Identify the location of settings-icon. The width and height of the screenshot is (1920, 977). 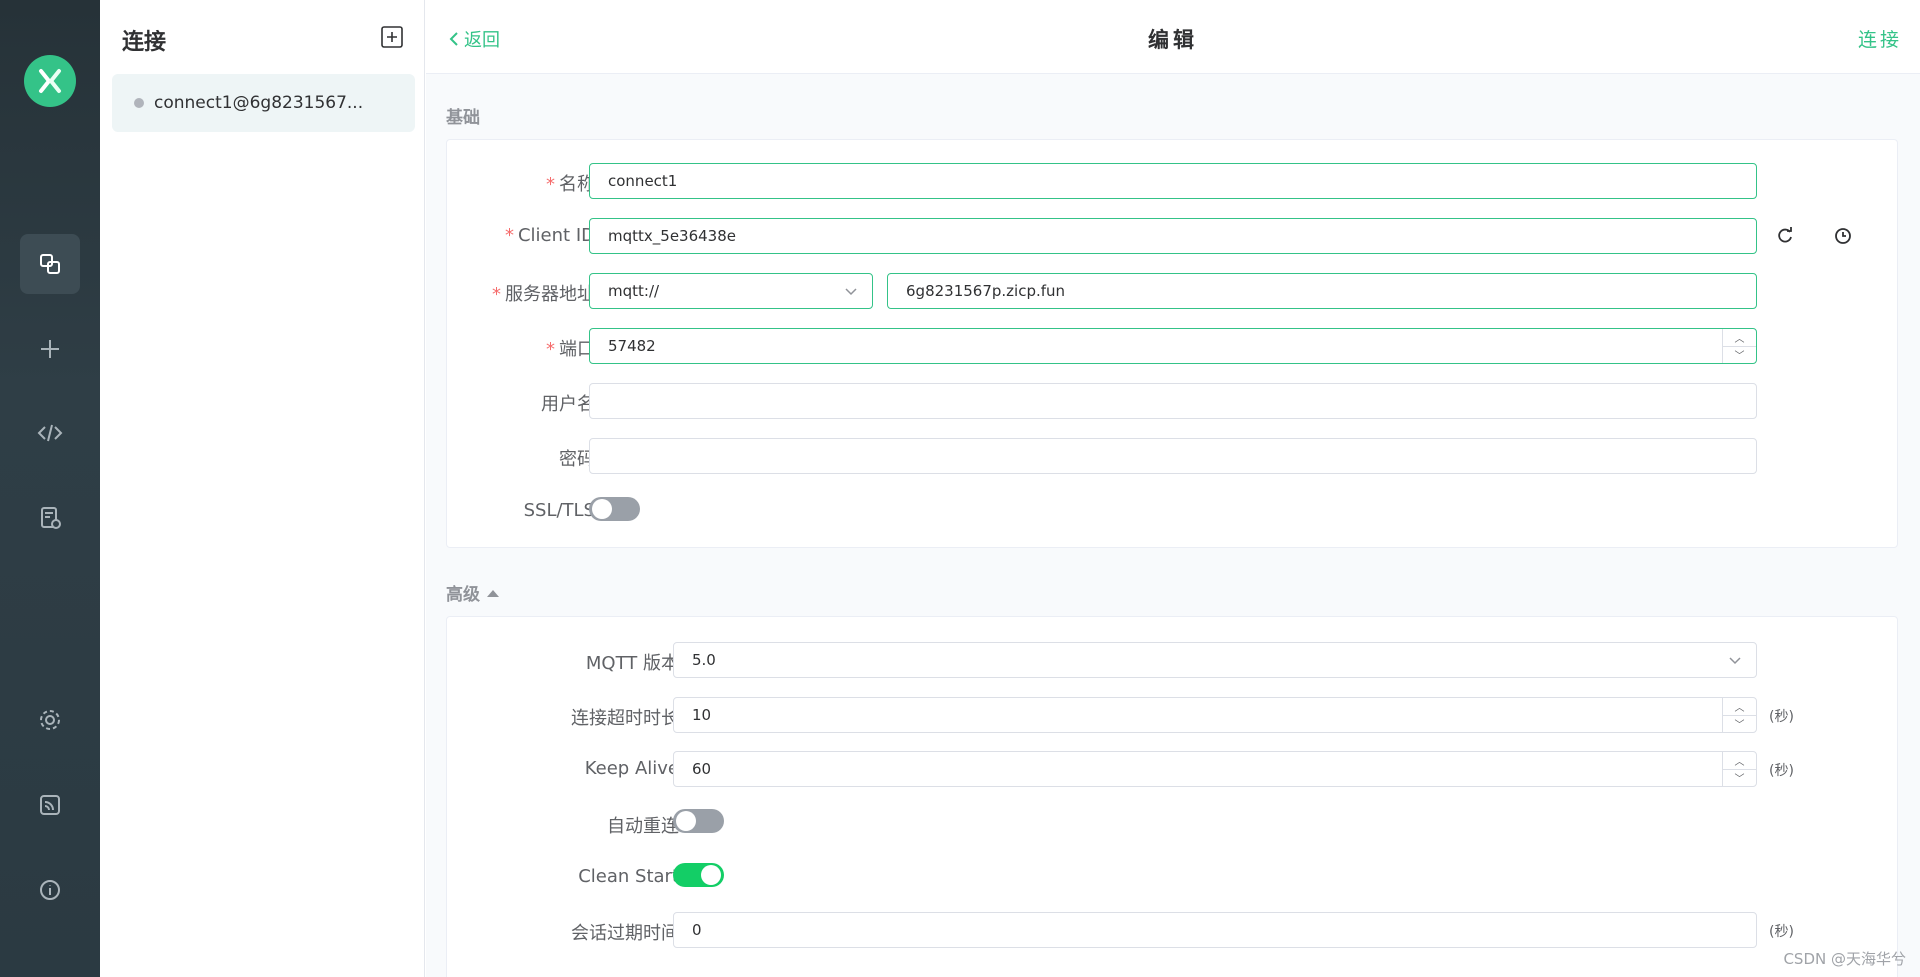
(50, 720).